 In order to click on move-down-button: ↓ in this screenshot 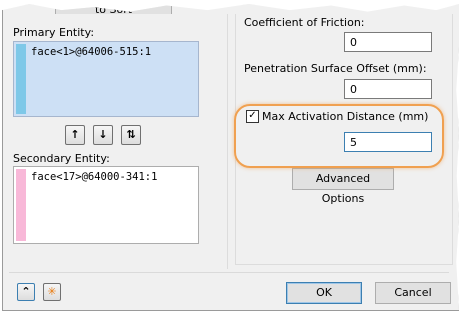, I will do `click(103, 135)`.